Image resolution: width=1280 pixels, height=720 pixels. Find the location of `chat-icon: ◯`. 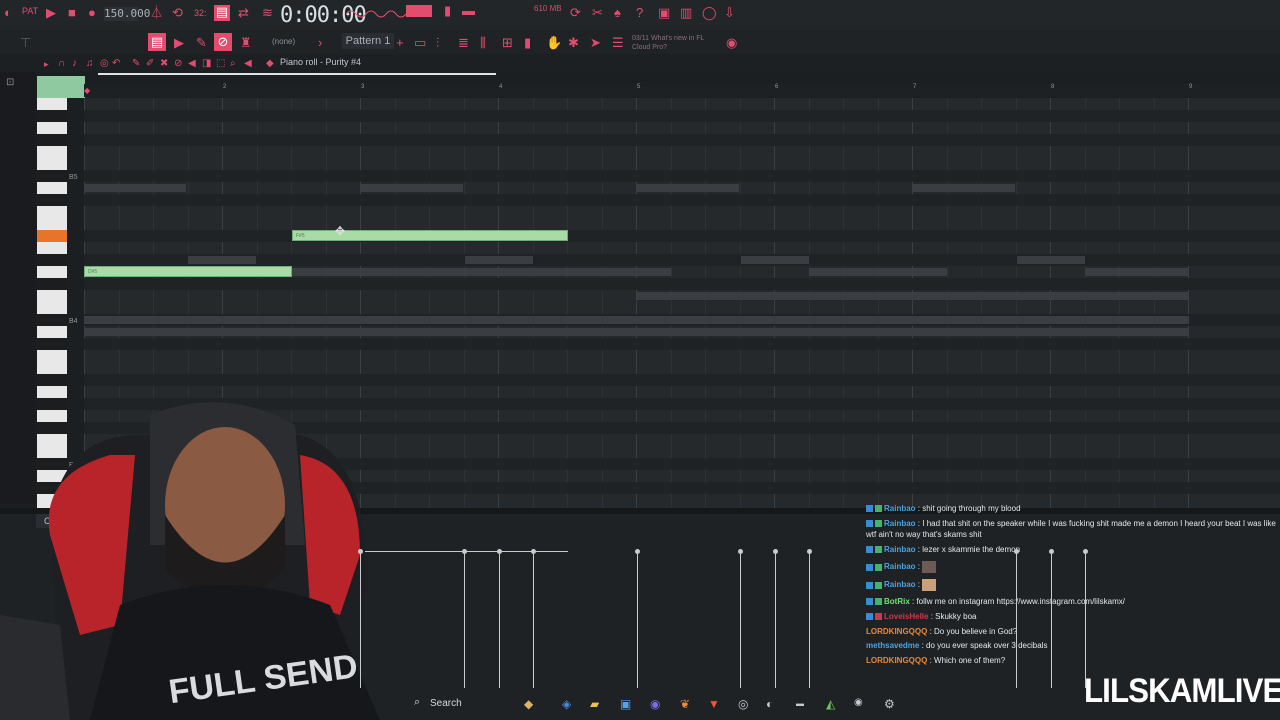

chat-icon: ◯ is located at coordinates (709, 13).